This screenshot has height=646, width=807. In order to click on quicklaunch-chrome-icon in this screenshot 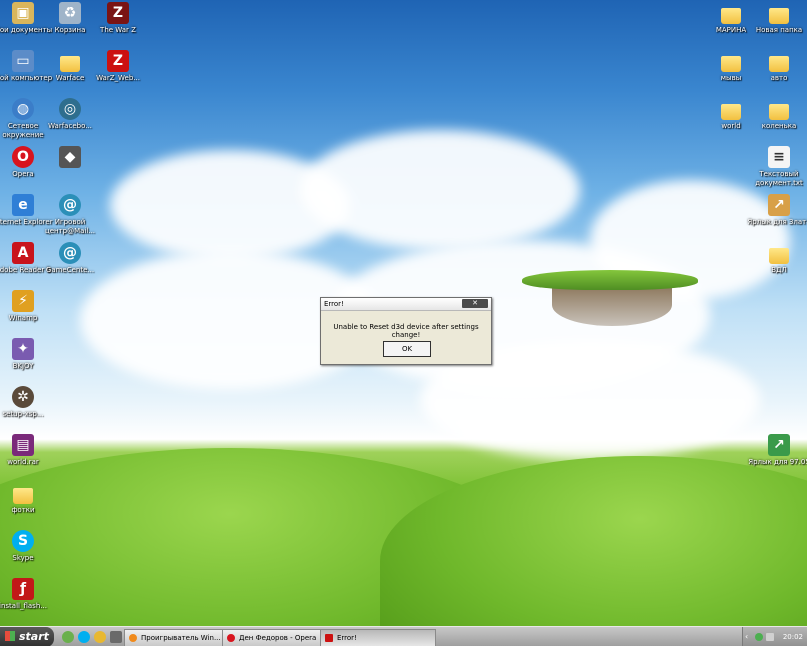, I will do `click(100, 637)`.